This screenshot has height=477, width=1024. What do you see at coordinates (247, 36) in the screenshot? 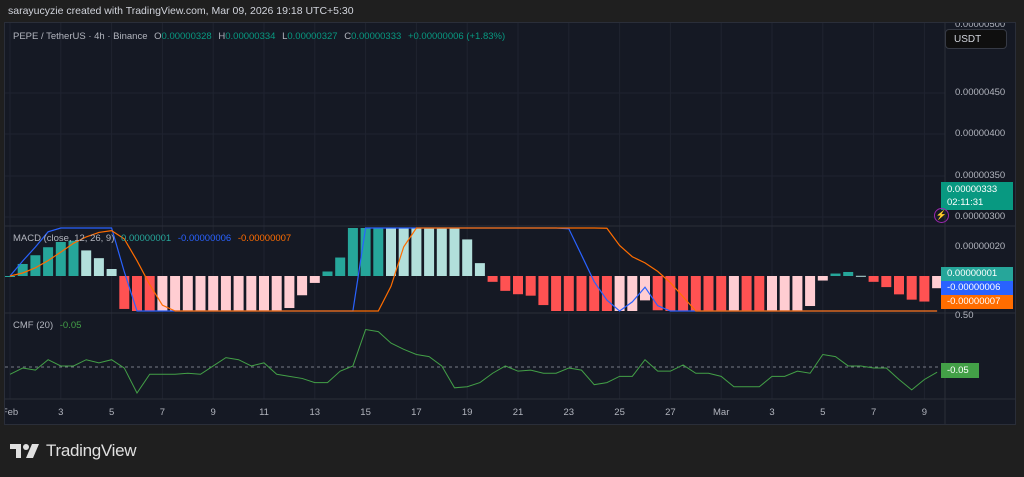
I see `ohlc-high: H0.00000334` at bounding box center [247, 36].